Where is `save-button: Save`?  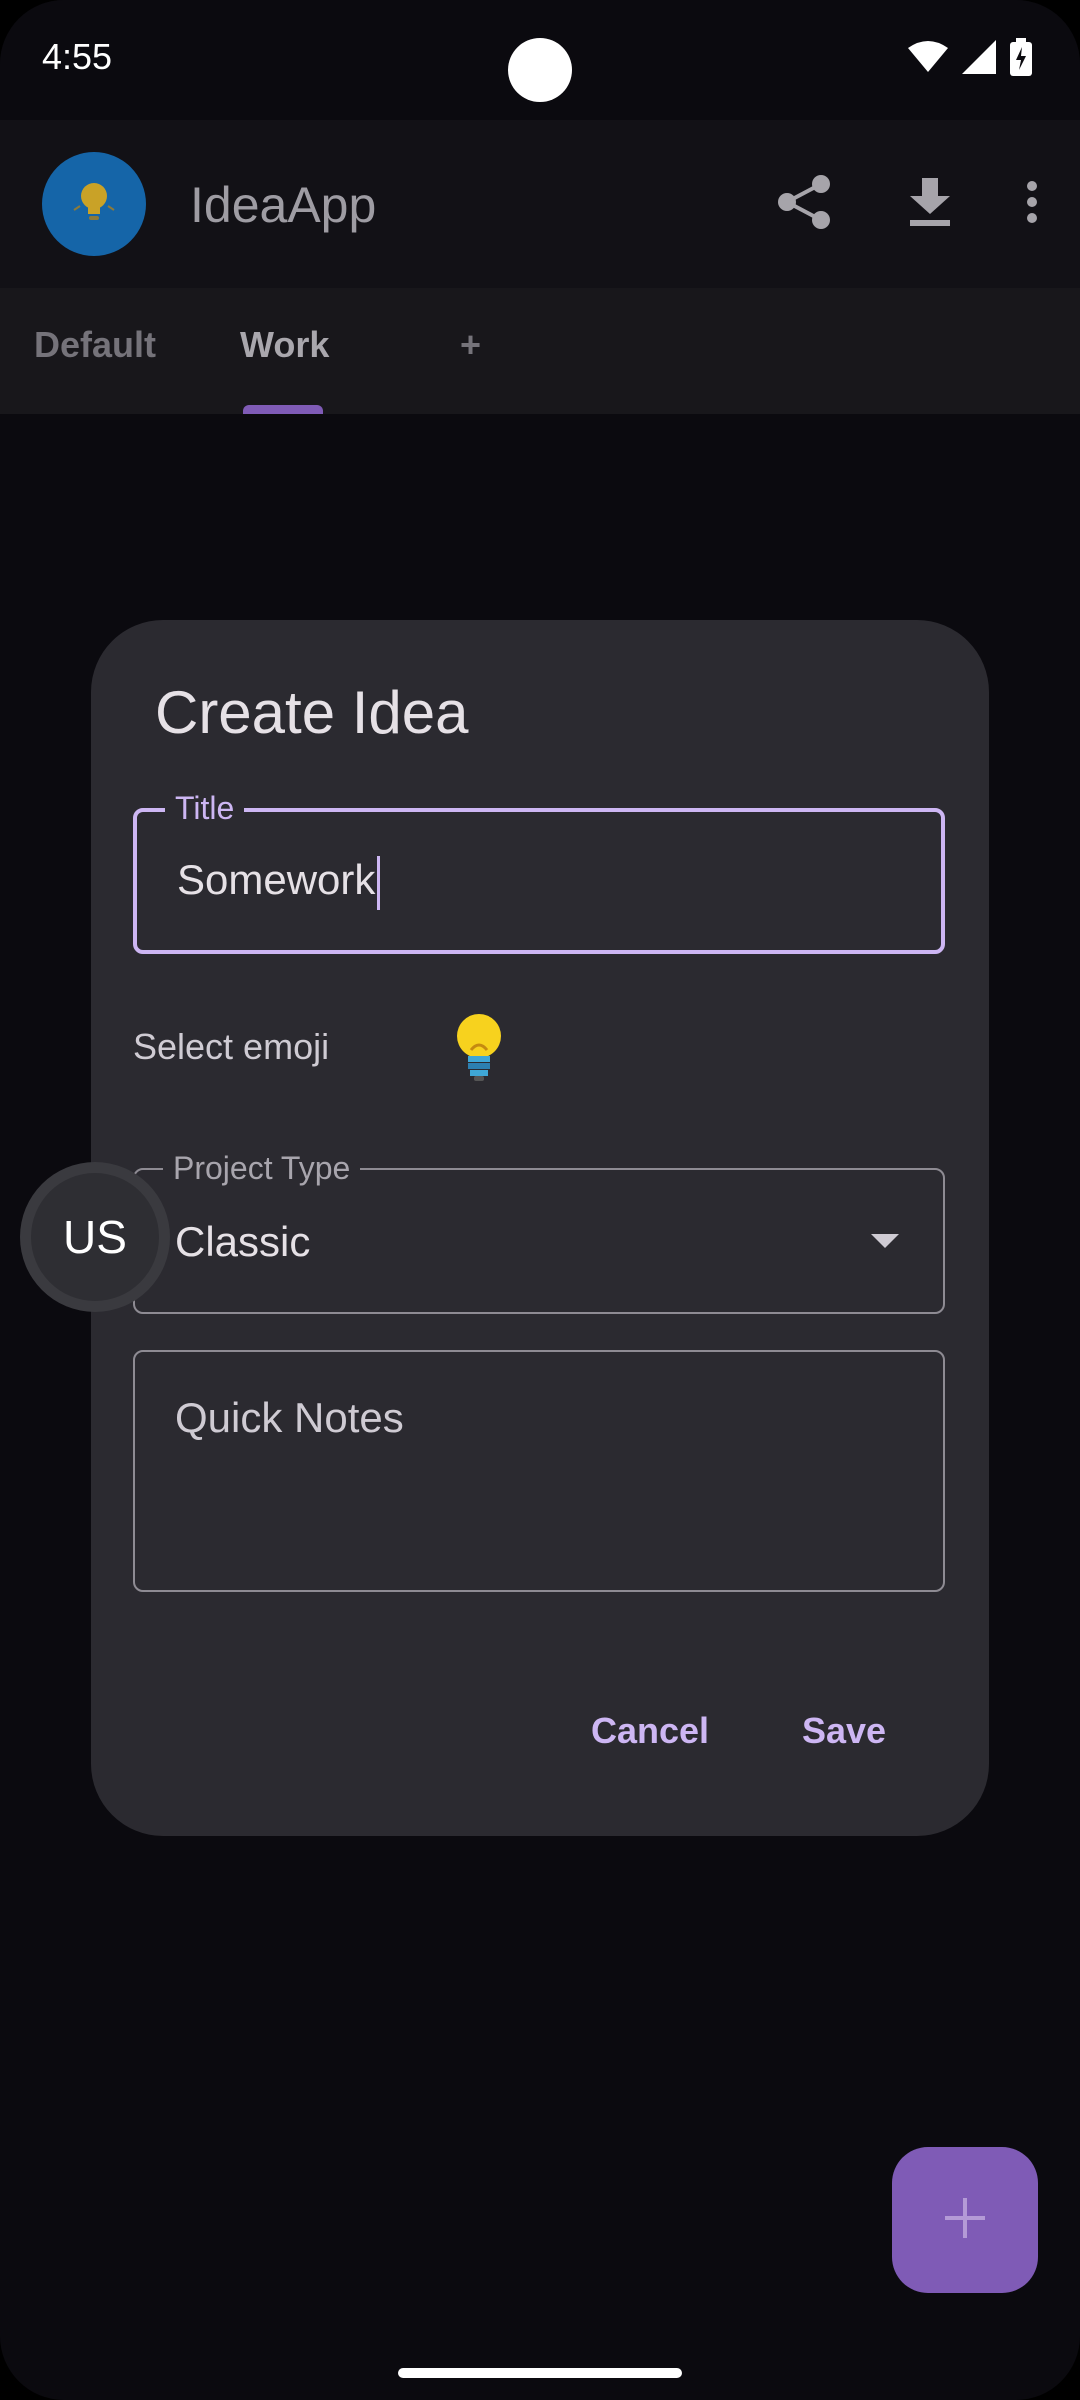 save-button: Save is located at coordinates (844, 1731).